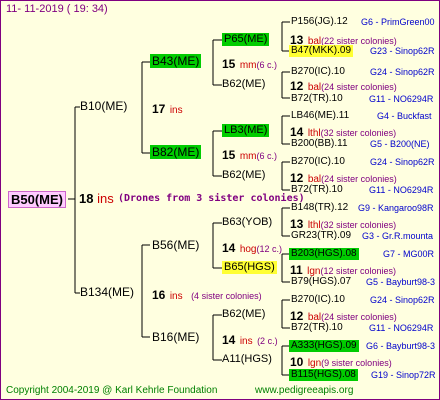 The width and height of the screenshot is (440, 400). I want to click on ggp-b62a-num: 12, so click(297, 86).